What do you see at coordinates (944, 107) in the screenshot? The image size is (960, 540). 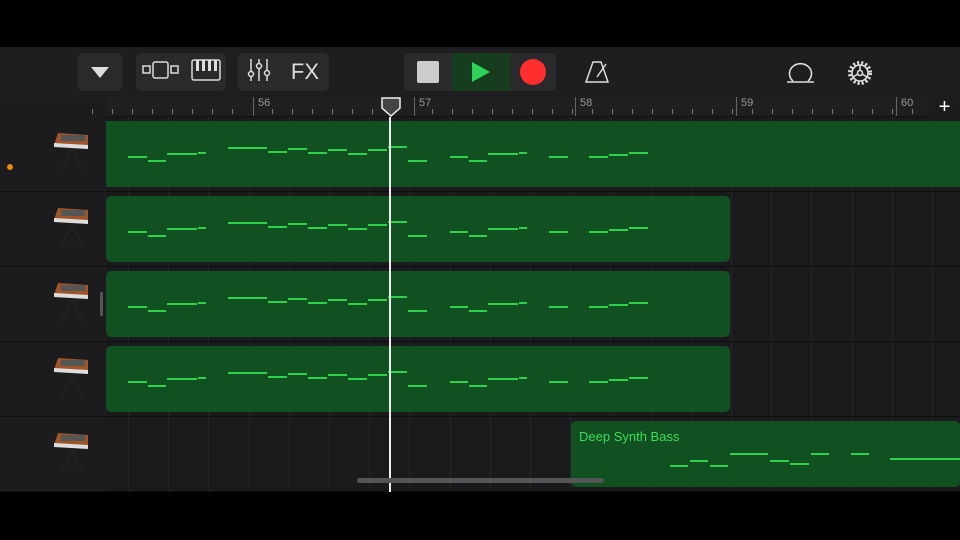 I see `add-section-button: +` at bounding box center [944, 107].